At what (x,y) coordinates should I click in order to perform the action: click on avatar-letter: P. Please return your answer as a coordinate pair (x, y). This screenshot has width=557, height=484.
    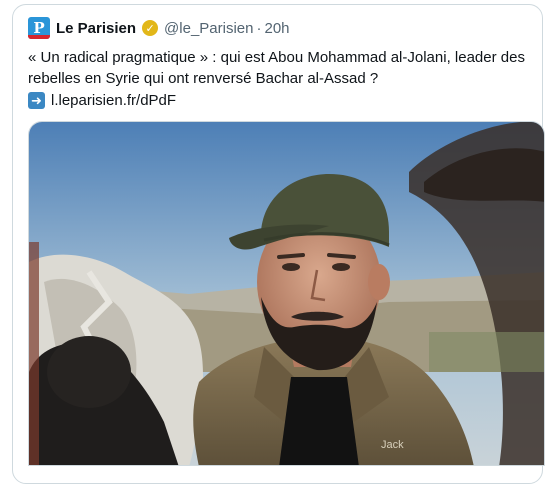
    Looking at the image, I should click on (39, 28).